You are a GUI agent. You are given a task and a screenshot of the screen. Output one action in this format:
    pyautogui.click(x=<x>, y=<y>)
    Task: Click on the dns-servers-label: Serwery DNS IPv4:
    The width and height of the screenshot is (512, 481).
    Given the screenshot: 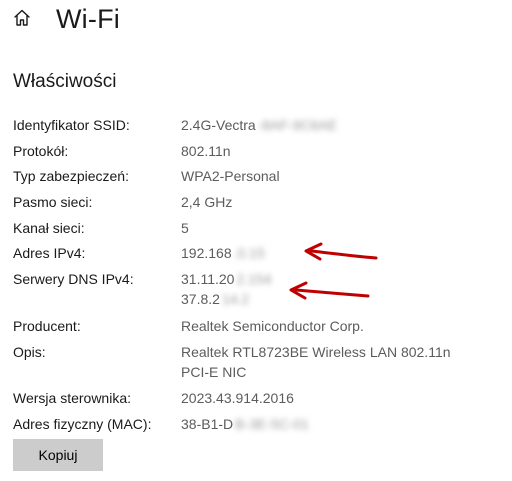 What is the action you would take?
    pyautogui.click(x=73, y=279)
    